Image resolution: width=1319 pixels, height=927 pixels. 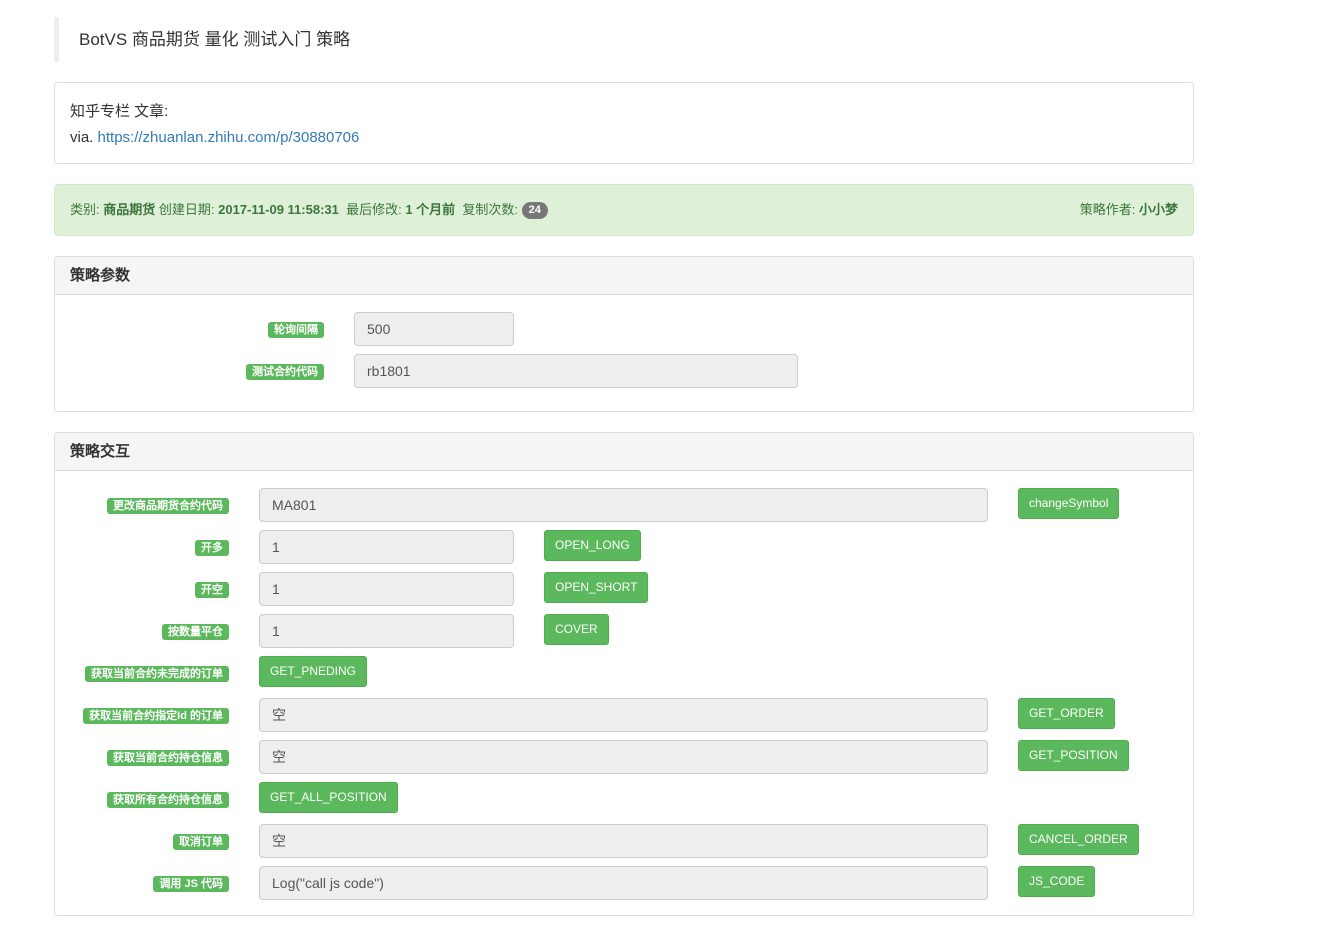 I want to click on interaction-row: 开空, so click(x=142, y=590).